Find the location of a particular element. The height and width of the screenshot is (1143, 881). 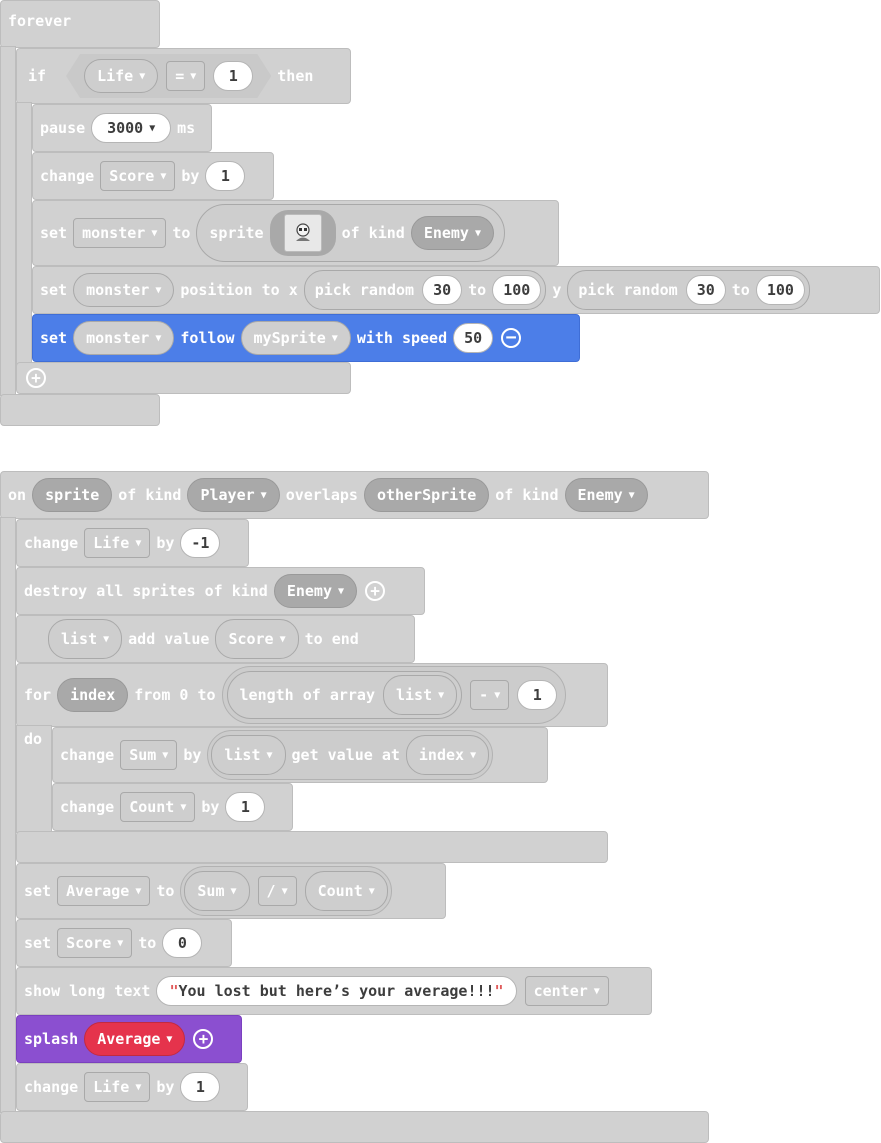

score-value-input: 0 is located at coordinates (182, 943).